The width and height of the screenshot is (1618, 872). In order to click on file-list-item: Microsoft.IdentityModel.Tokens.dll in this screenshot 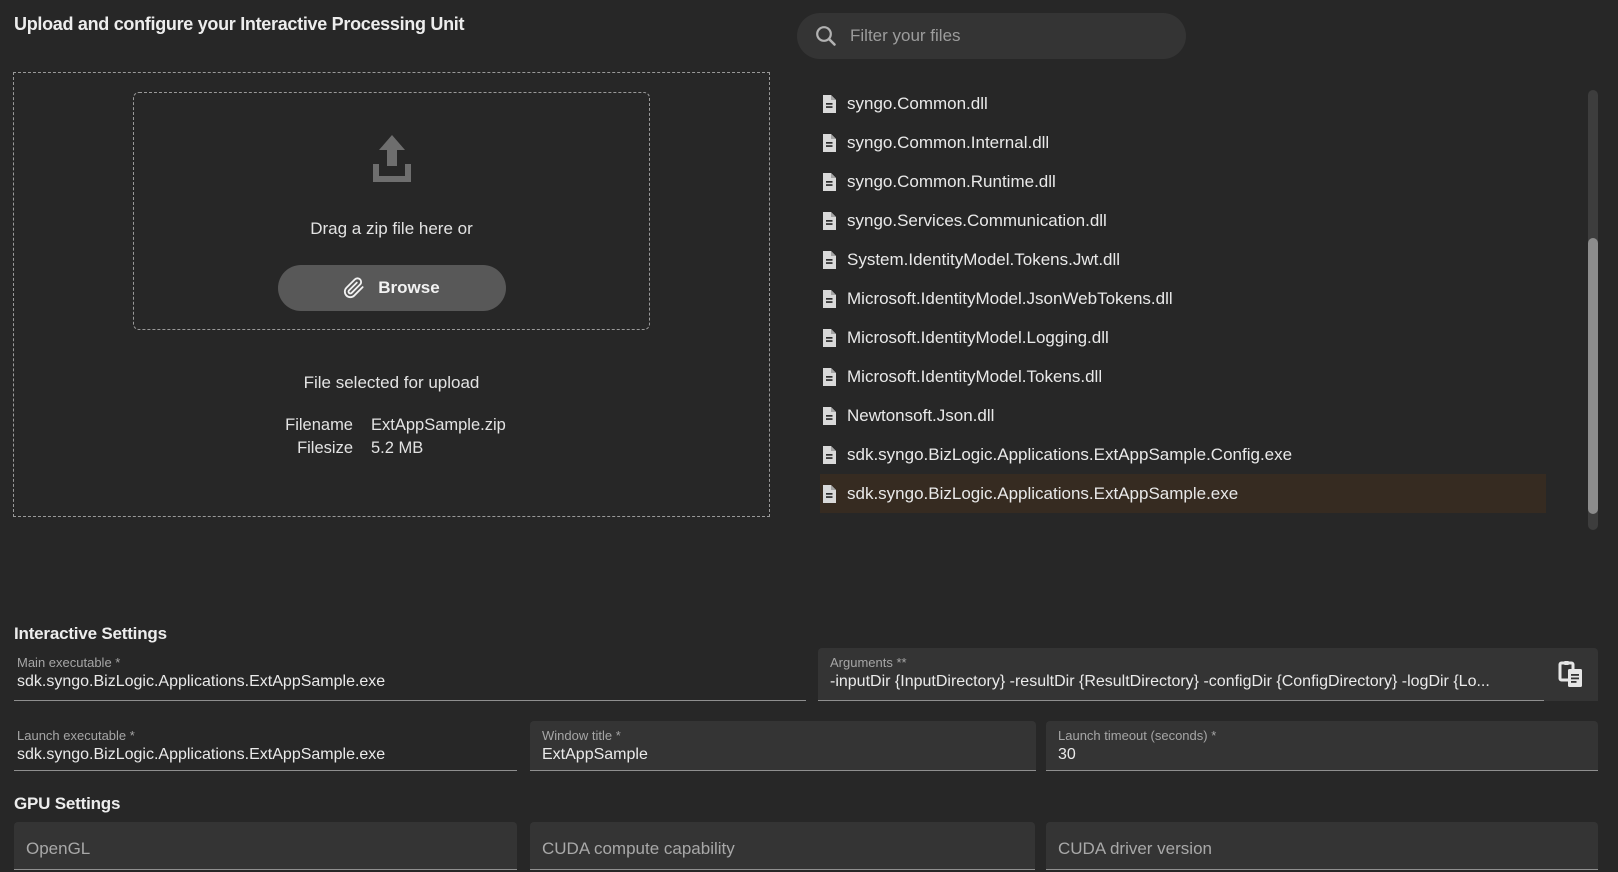, I will do `click(1183, 376)`.